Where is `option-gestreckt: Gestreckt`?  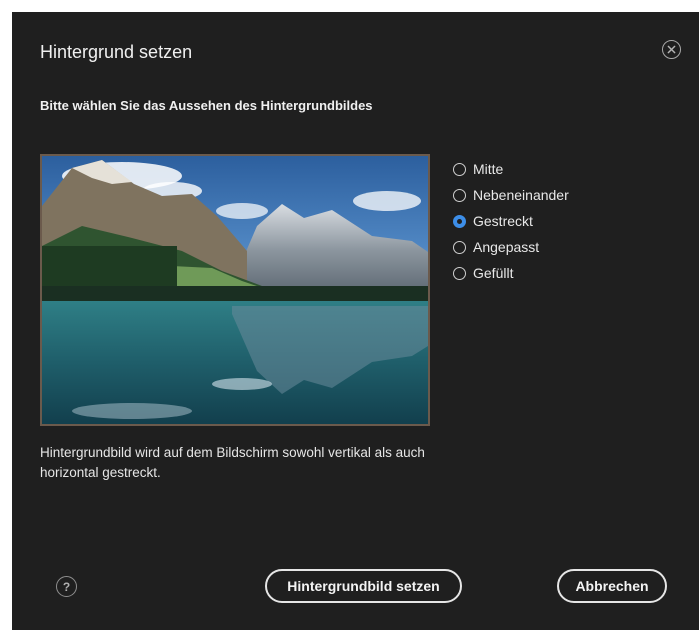
option-gestreckt: Gestreckt is located at coordinates (511, 221).